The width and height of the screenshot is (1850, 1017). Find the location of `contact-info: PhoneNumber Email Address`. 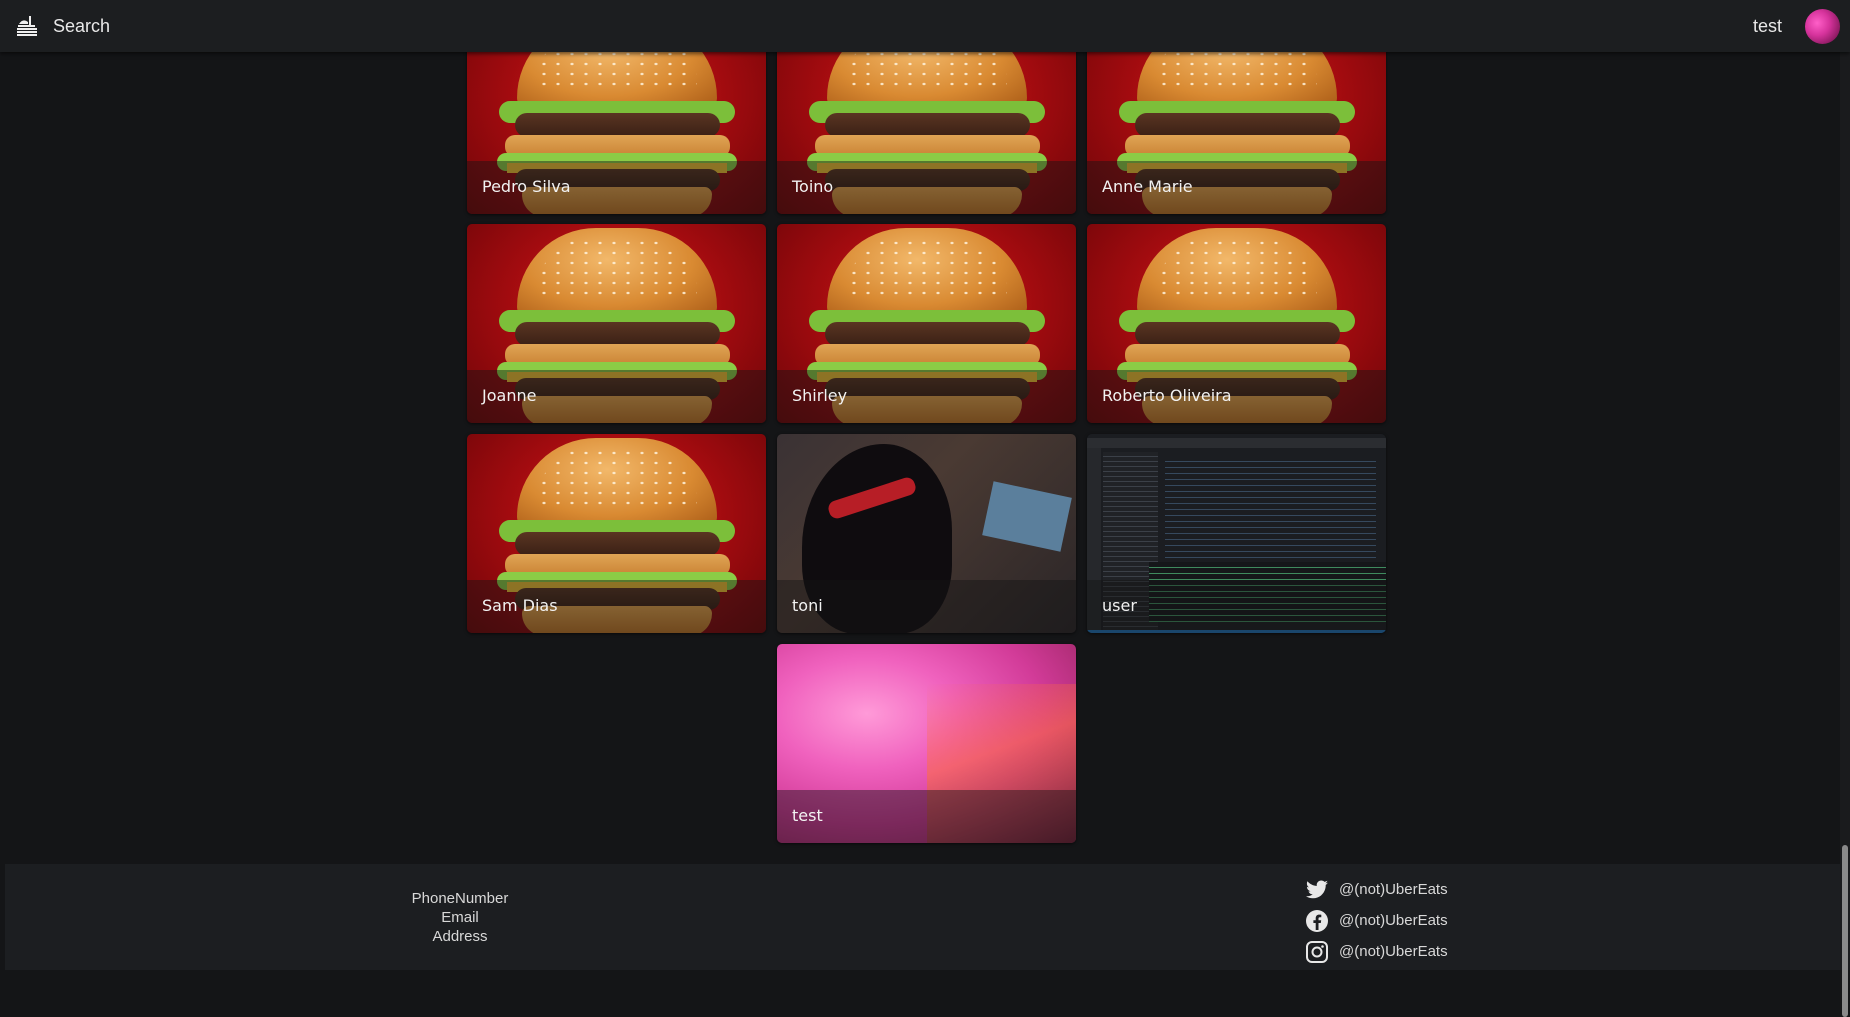

contact-info: PhoneNumber Email Address is located at coordinates (460, 917).